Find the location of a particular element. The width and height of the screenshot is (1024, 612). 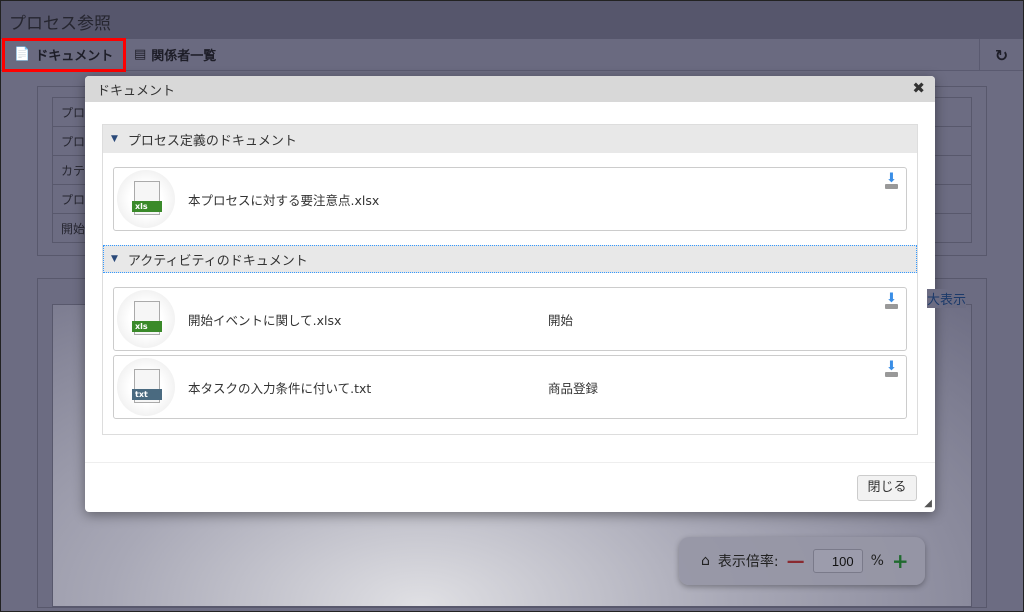

document-item: xls 開始イベントに関して.xlsx 開始 ⬇ is located at coordinates (510, 319).